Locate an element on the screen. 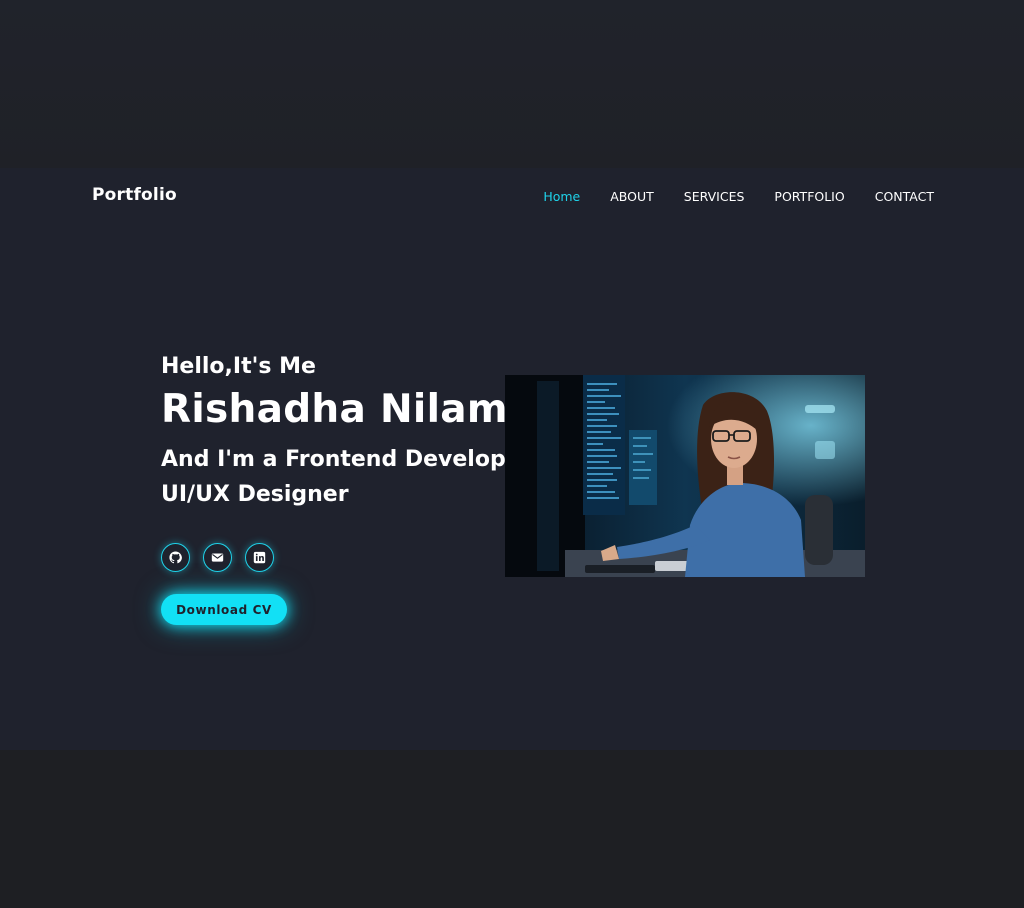  nav-contact: CONTACT is located at coordinates (904, 196).